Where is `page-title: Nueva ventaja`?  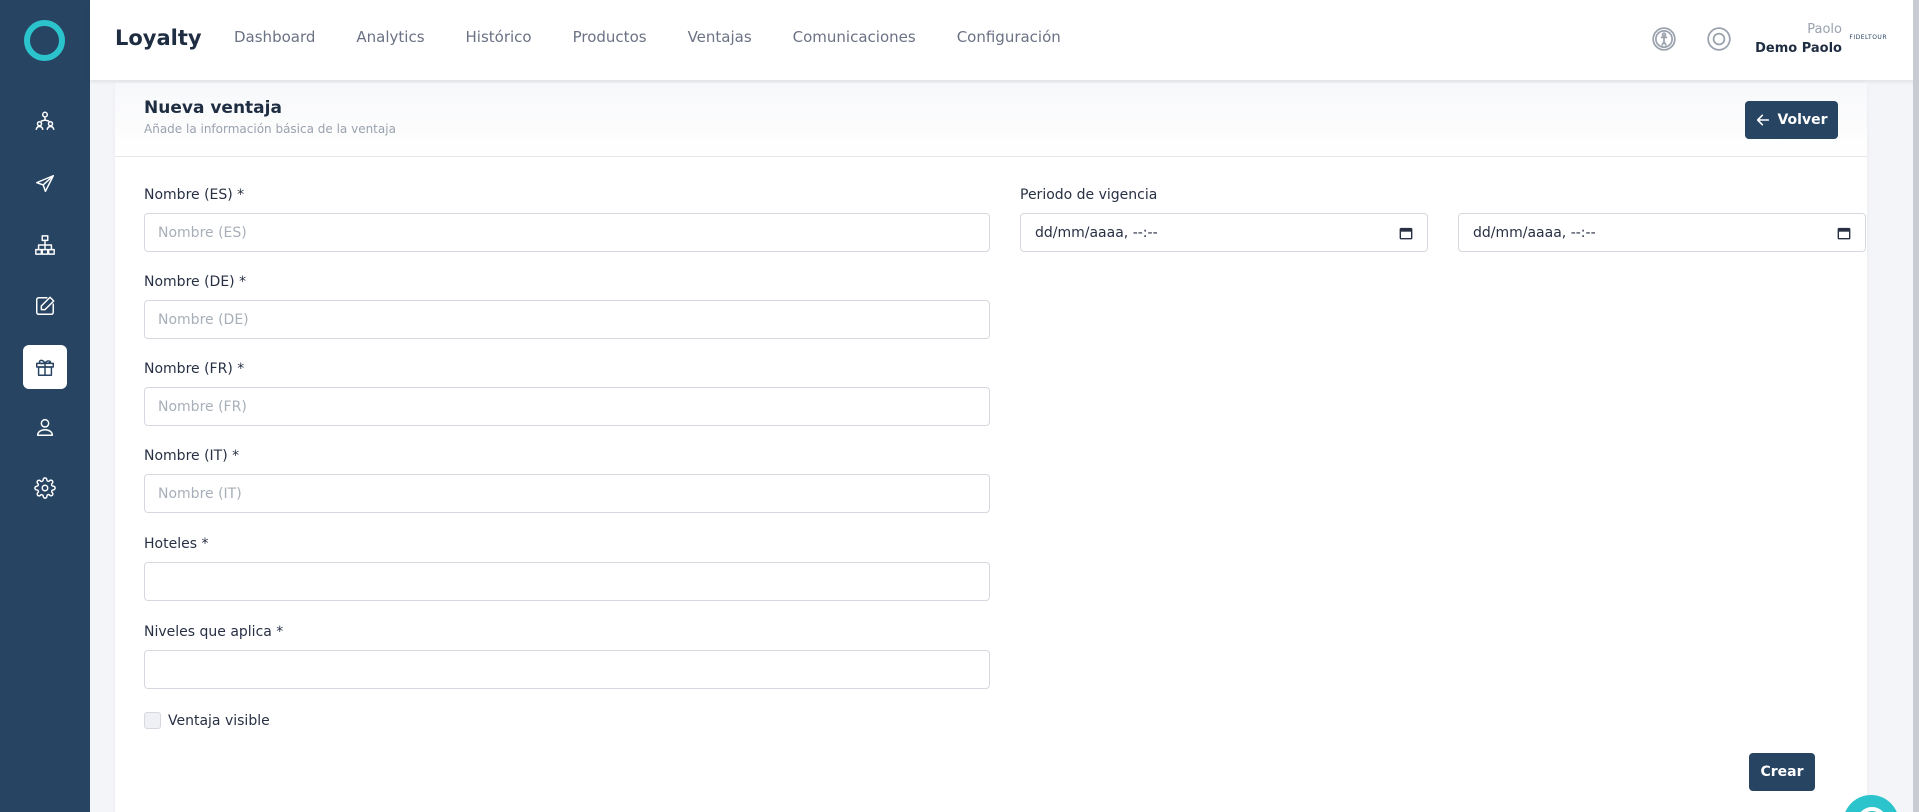
page-title: Nueva ventaja is located at coordinates (213, 108).